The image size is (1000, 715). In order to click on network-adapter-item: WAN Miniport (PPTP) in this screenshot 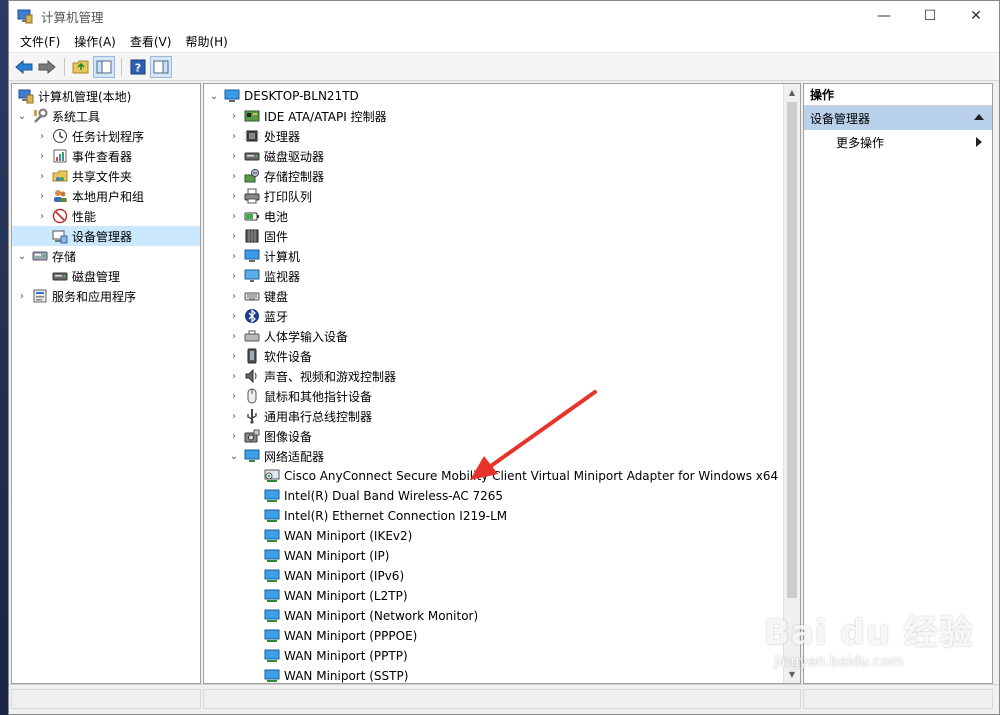, I will do `click(502, 656)`.